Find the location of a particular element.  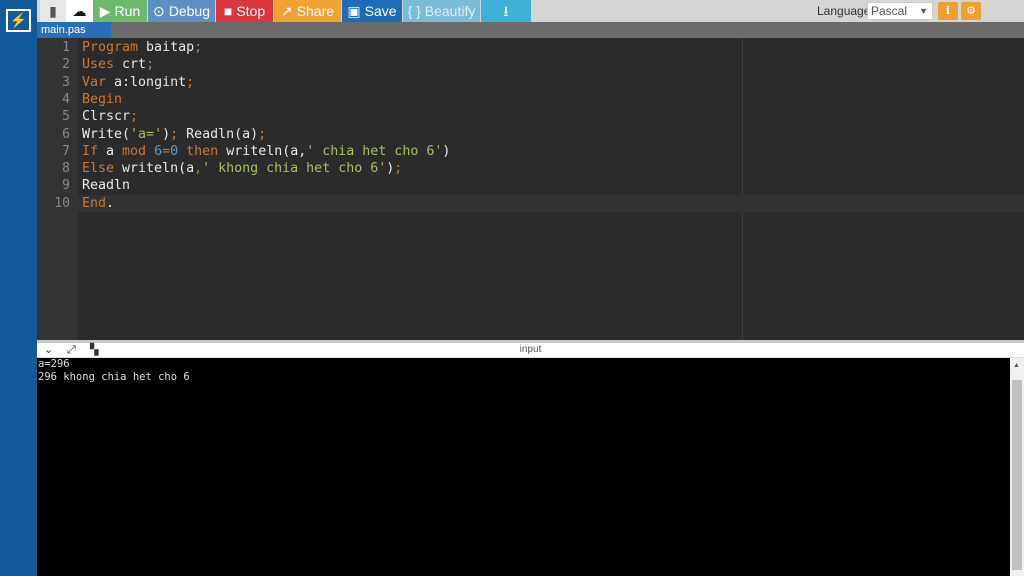

debug-icon: ⊙ is located at coordinates (159, 11).